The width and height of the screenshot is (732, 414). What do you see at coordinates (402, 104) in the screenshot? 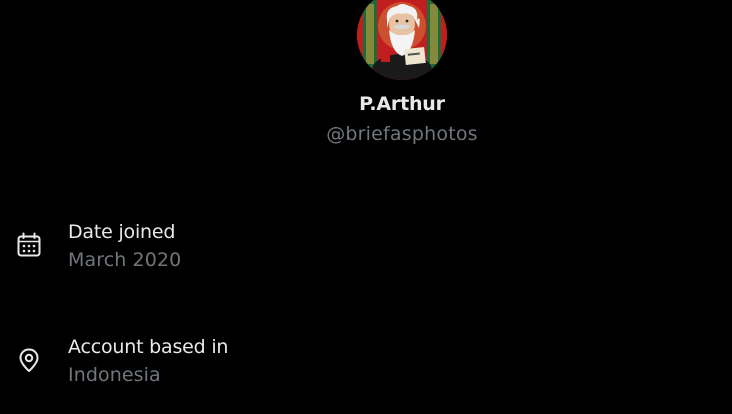
I see `display-name: P.Arthur` at bounding box center [402, 104].